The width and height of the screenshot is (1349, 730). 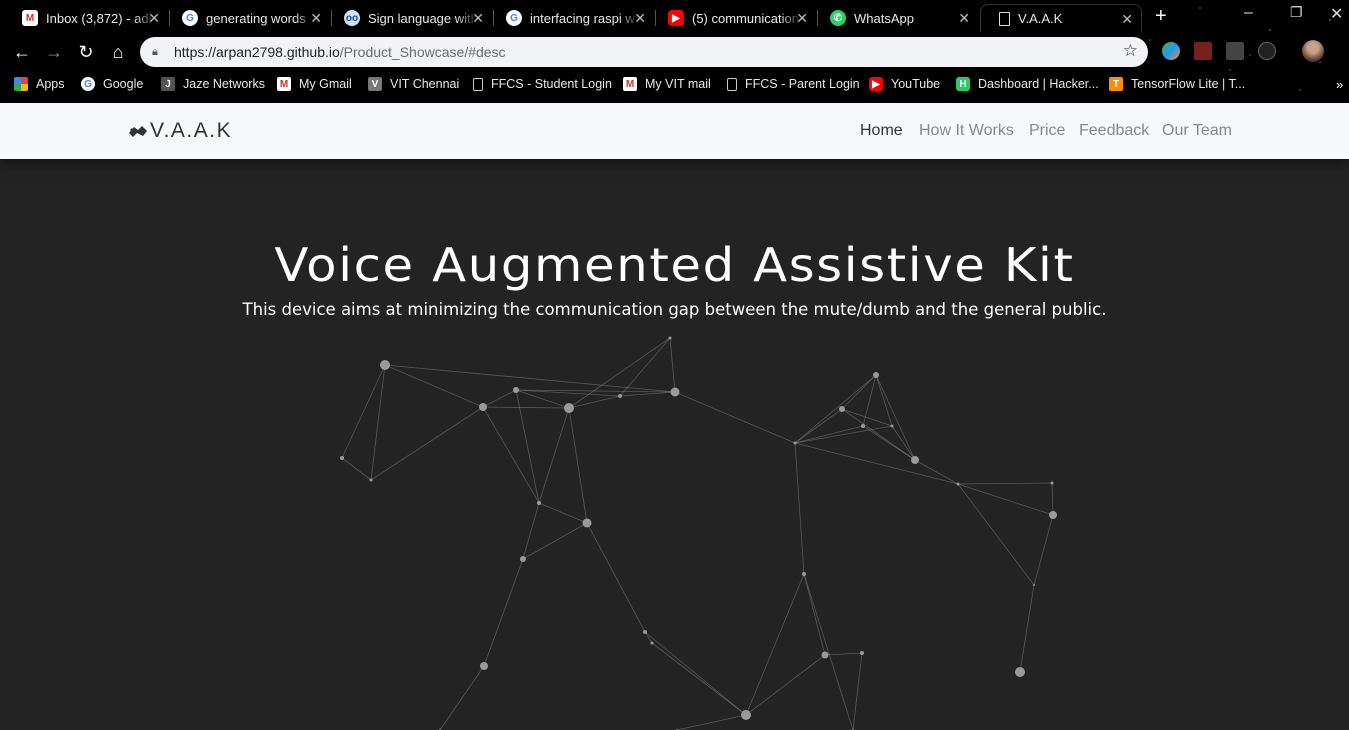 I want to click on close-window-button: ✕, so click(x=1336, y=14).